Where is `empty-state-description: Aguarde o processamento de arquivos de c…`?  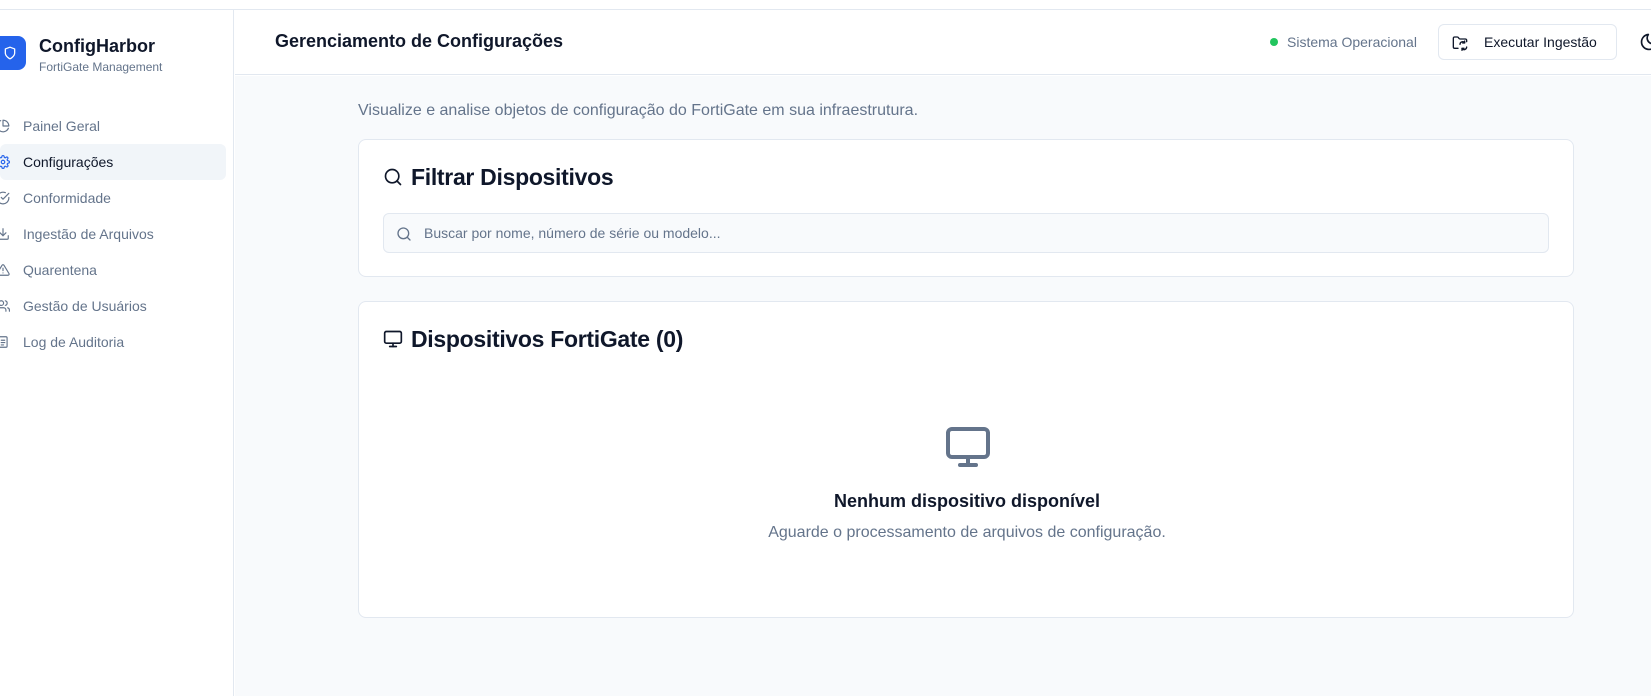 empty-state-description: Aguarde o processamento de arquivos de c… is located at coordinates (967, 532).